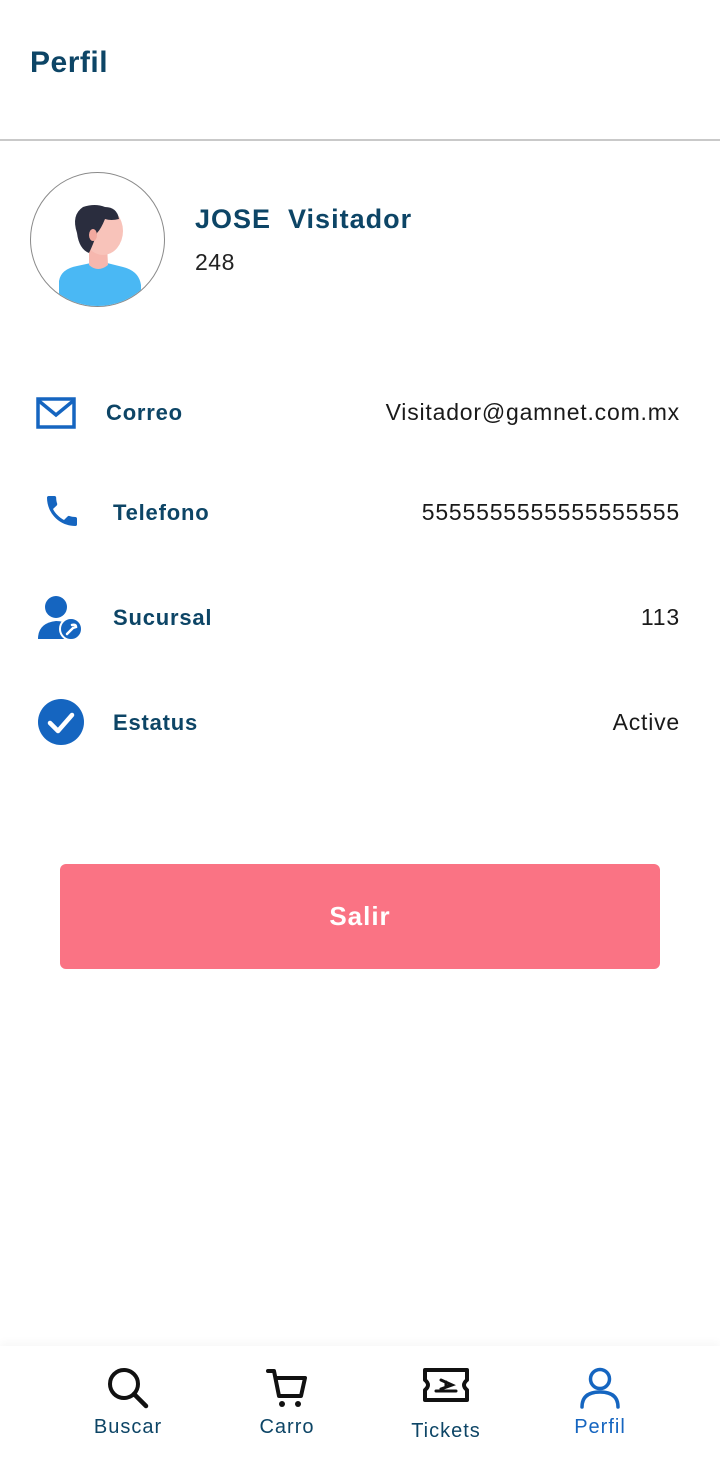 Image resolution: width=720 pixels, height=1462 pixels. I want to click on user-name: JOSE Visitador, so click(304, 219).